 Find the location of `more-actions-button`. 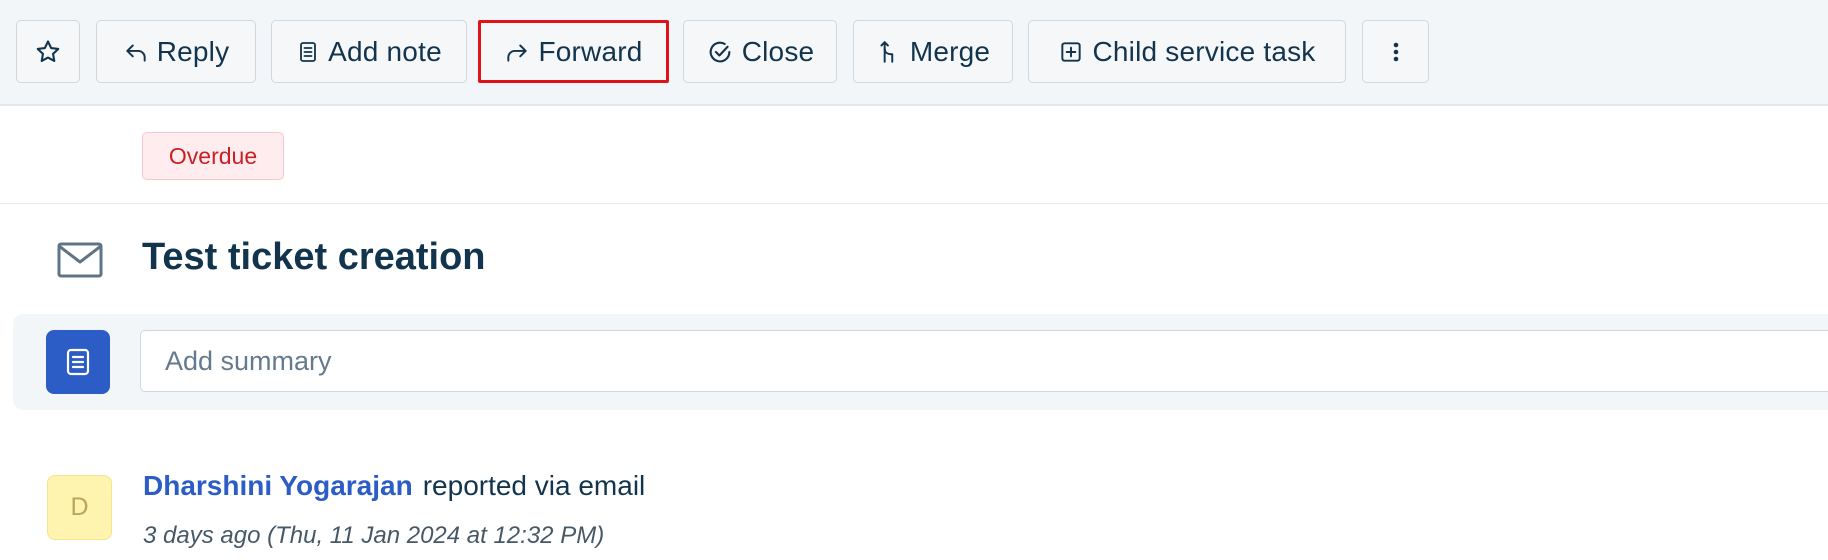

more-actions-button is located at coordinates (1395, 51).